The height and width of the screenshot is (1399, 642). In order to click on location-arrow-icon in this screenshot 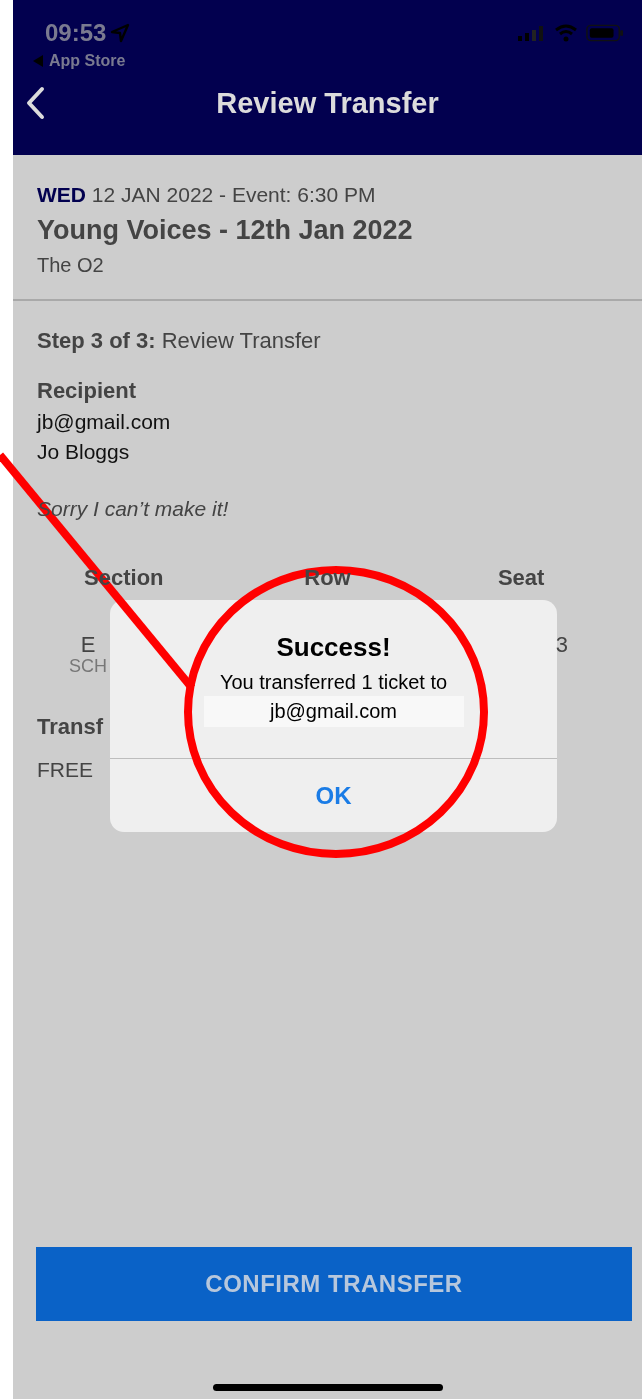, I will do `click(120, 33)`.